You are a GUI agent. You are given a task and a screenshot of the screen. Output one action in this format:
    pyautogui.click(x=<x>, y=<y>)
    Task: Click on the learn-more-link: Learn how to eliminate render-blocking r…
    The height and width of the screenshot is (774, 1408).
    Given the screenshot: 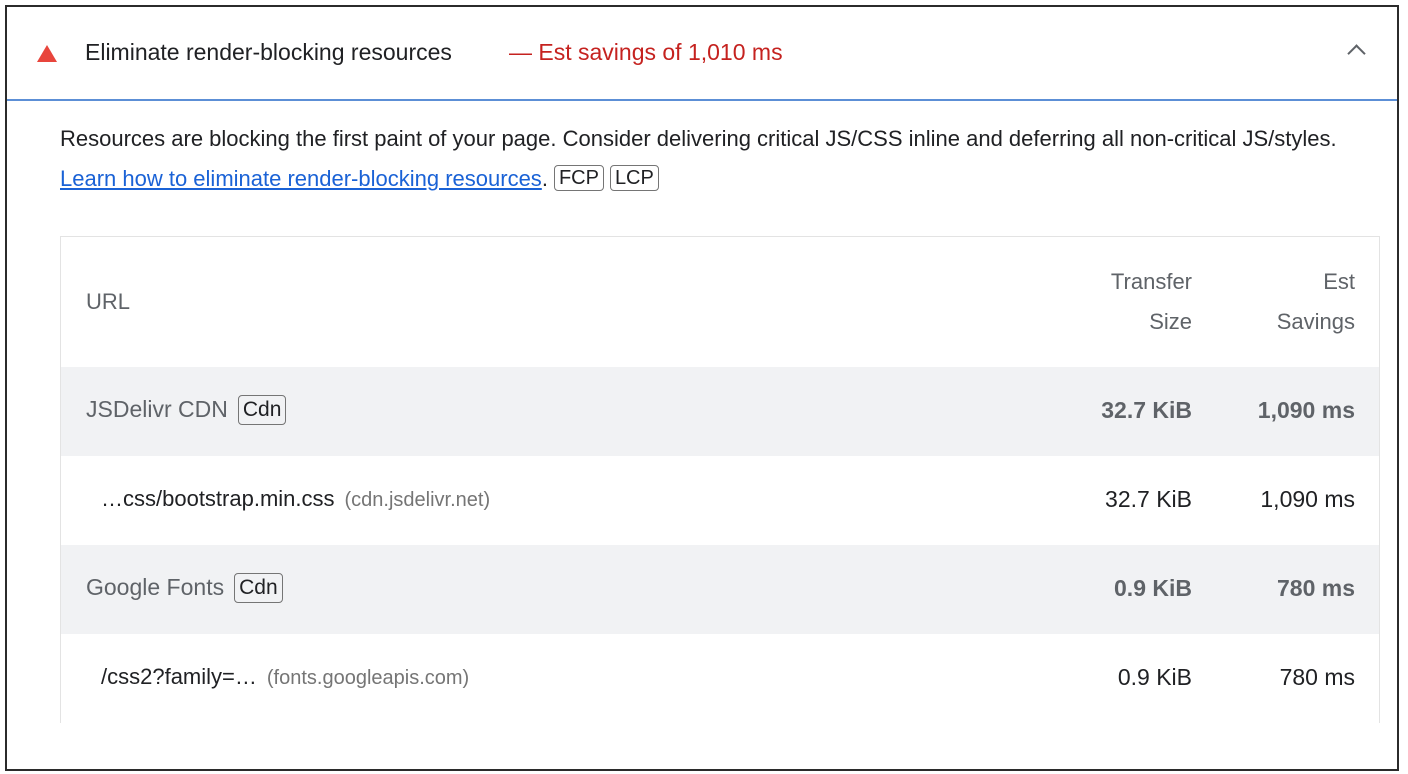 What is the action you would take?
    pyautogui.click(x=301, y=178)
    